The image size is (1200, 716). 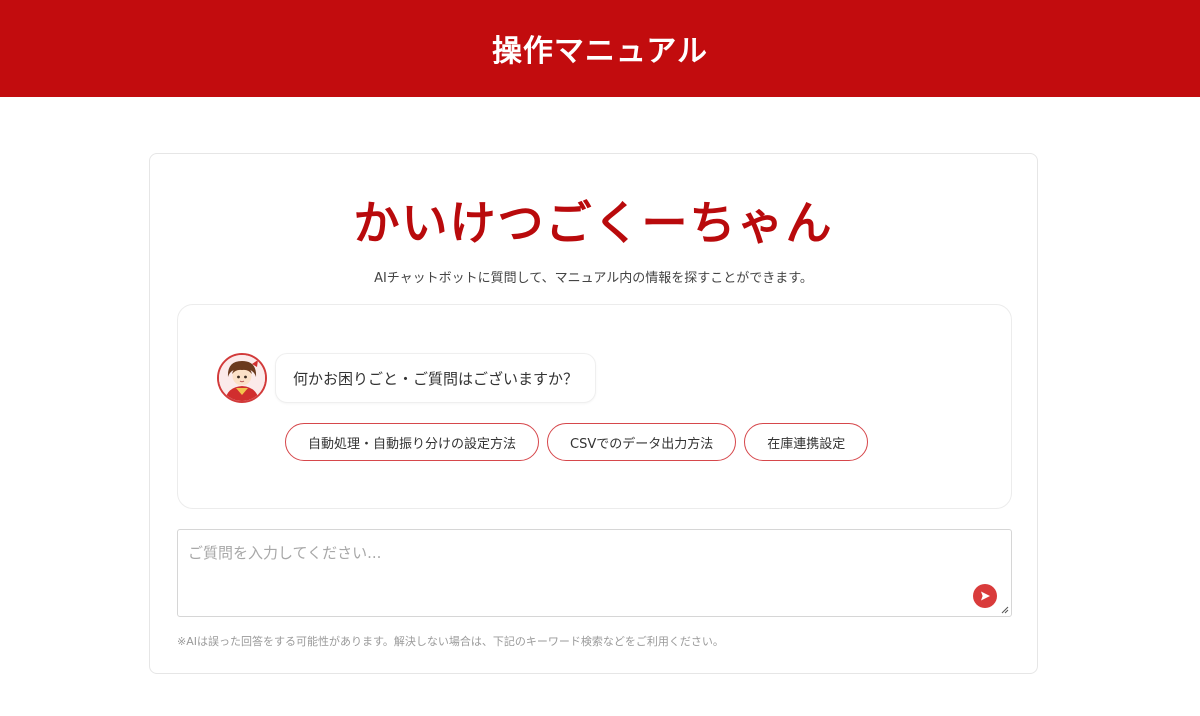 I want to click on send-icon, so click(x=985, y=596).